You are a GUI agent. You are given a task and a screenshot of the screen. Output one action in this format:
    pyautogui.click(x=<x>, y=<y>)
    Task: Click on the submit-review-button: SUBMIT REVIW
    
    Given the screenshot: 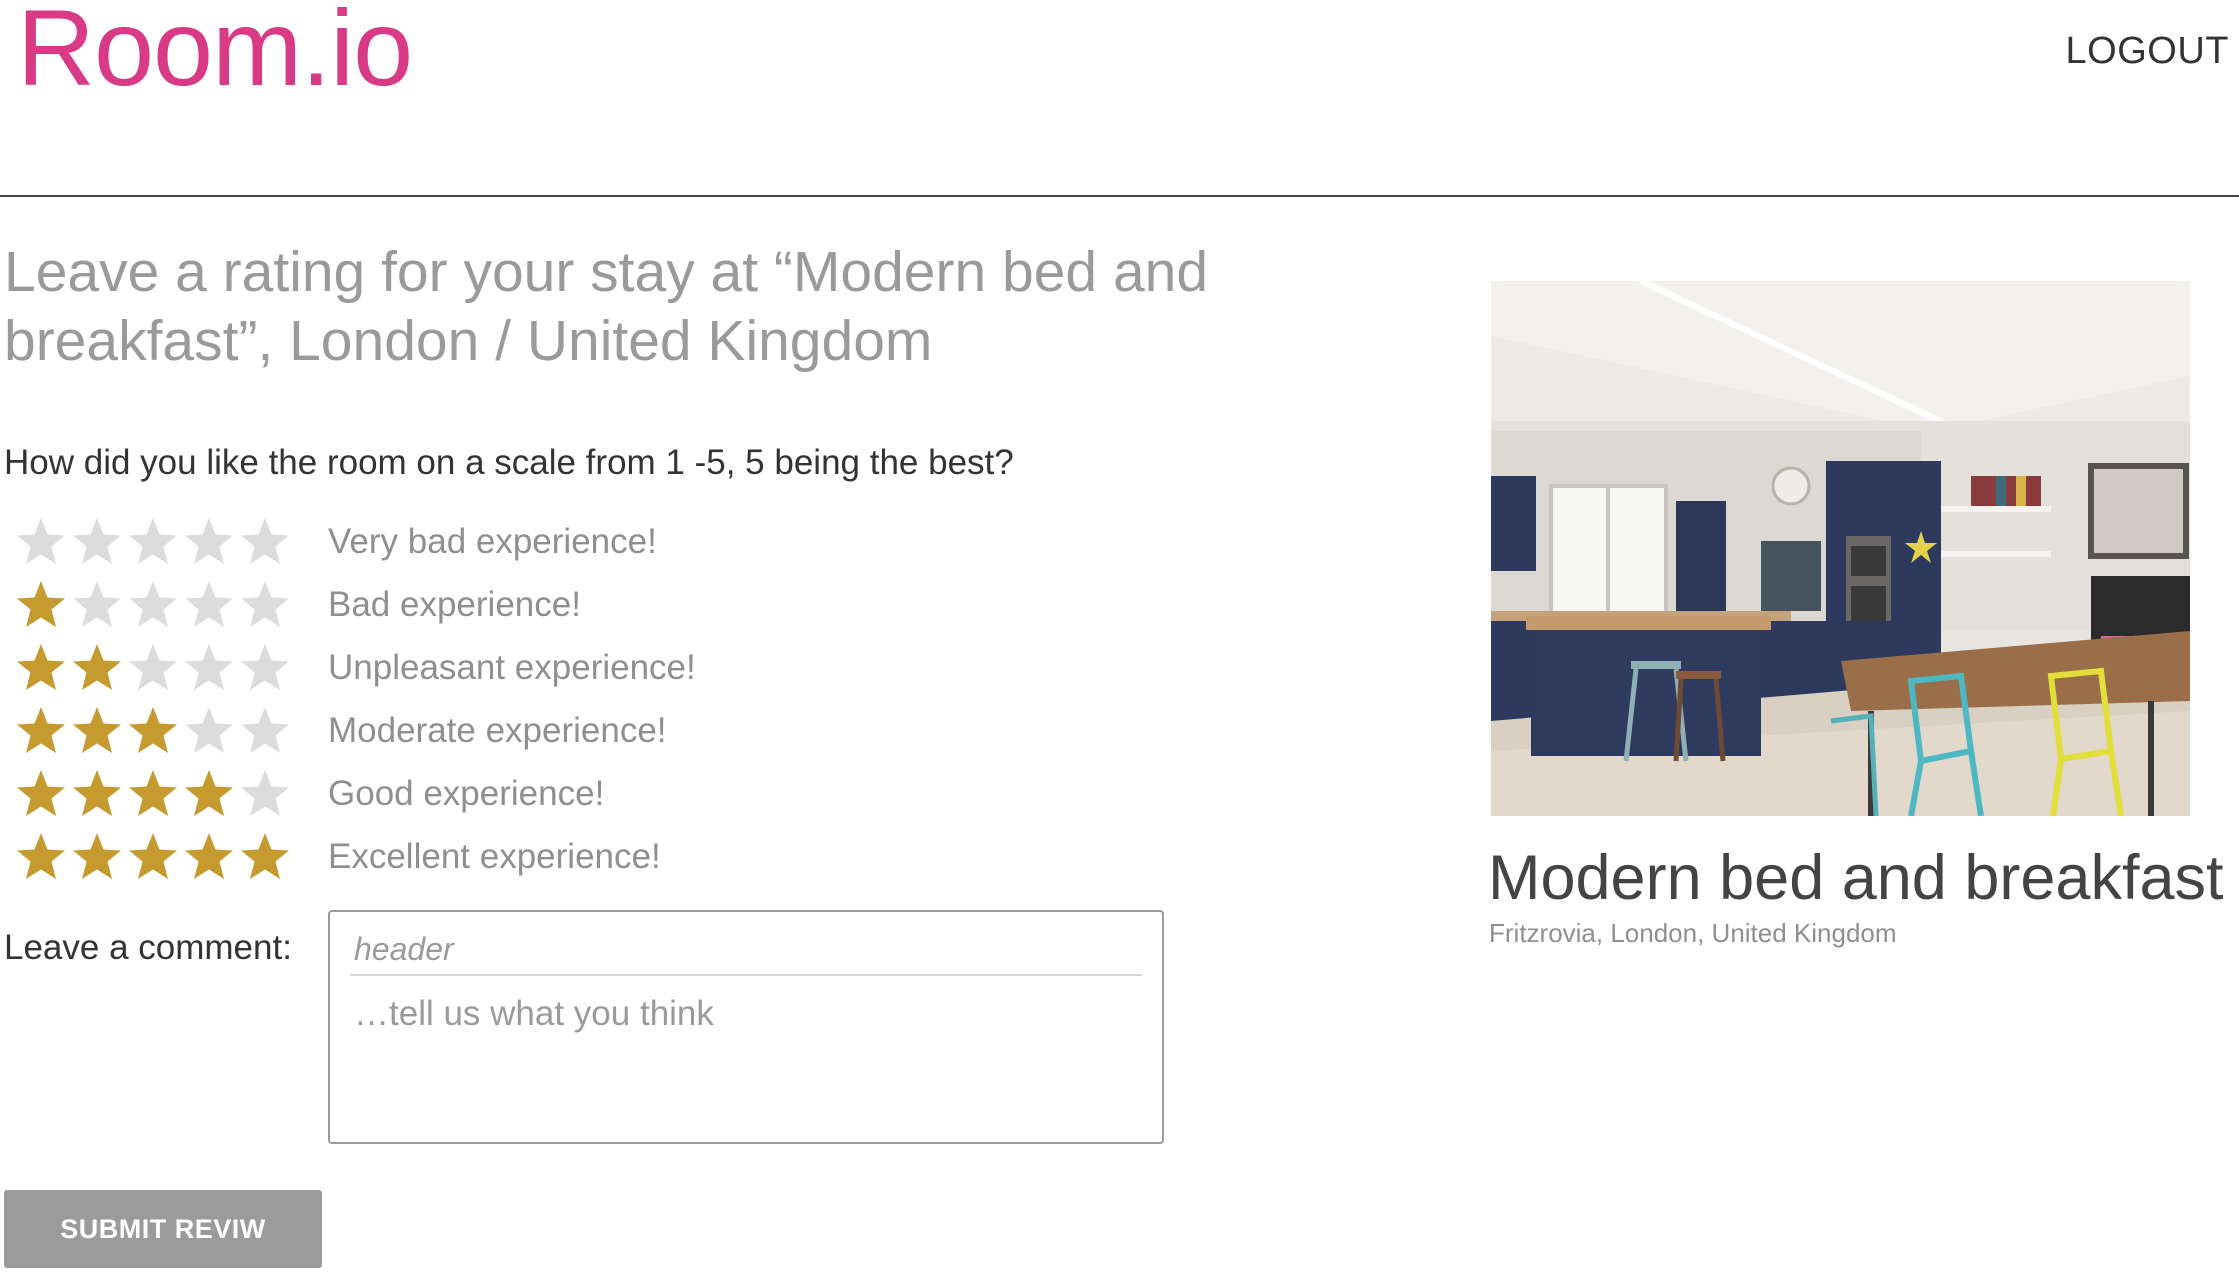 What is the action you would take?
    pyautogui.click(x=163, y=1229)
    